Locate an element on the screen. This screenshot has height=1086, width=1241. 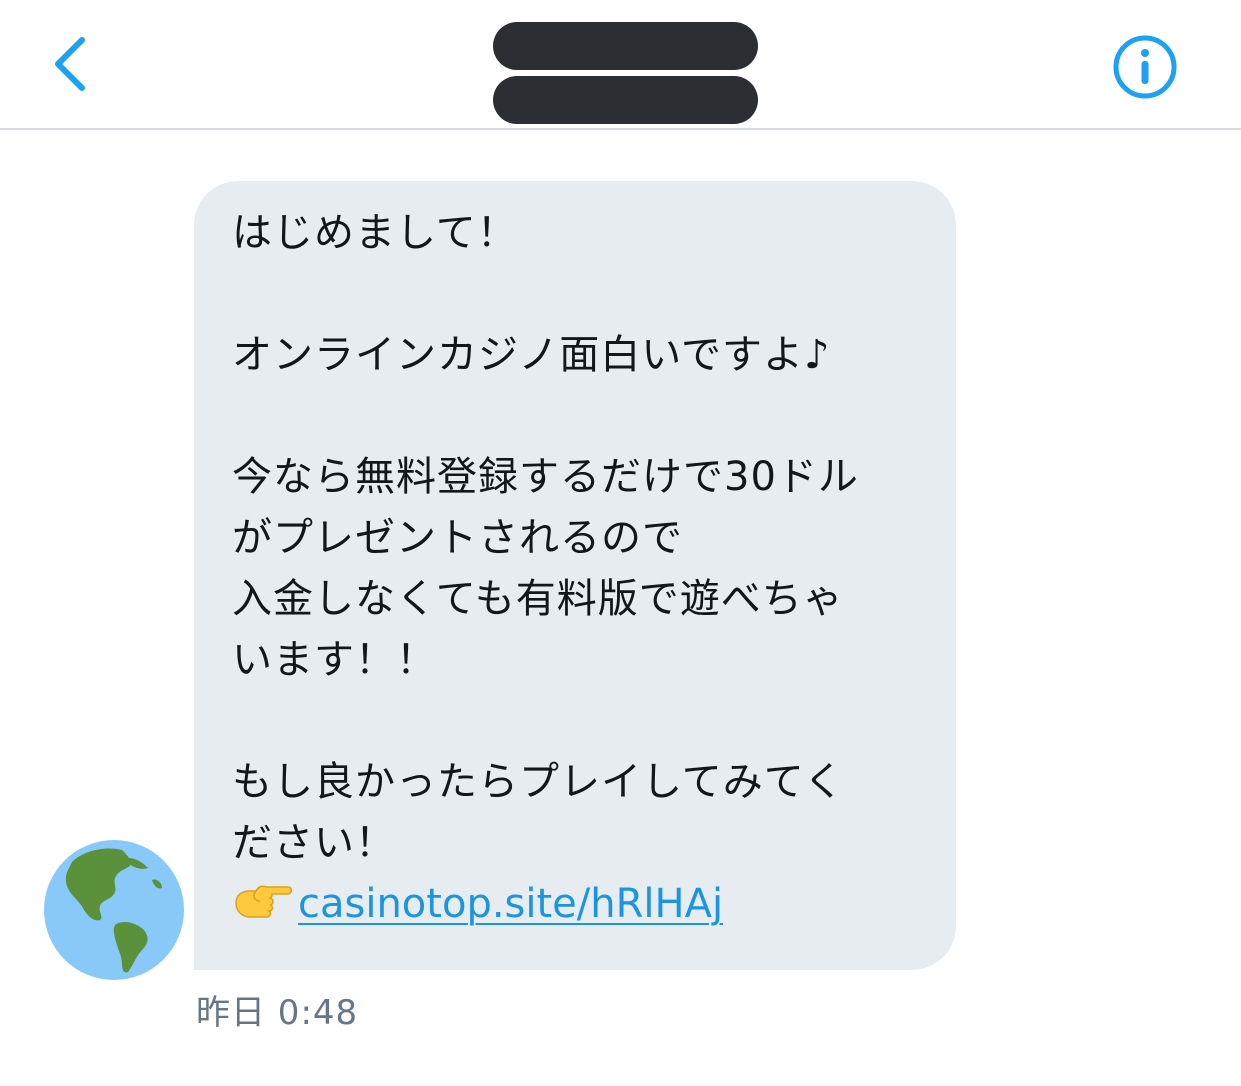
chevron-left-icon is located at coordinates (70, 64).